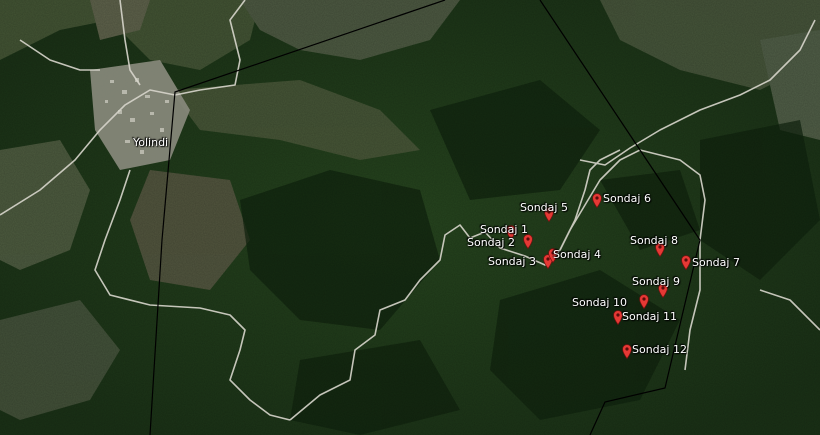  Describe the element at coordinates (577, 254) in the screenshot. I see `marker-label: Sondaj 4` at that location.